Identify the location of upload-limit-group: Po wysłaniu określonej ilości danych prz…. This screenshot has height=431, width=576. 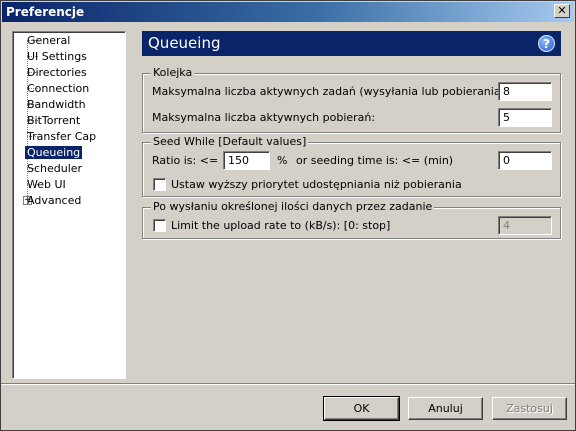
(351, 219).